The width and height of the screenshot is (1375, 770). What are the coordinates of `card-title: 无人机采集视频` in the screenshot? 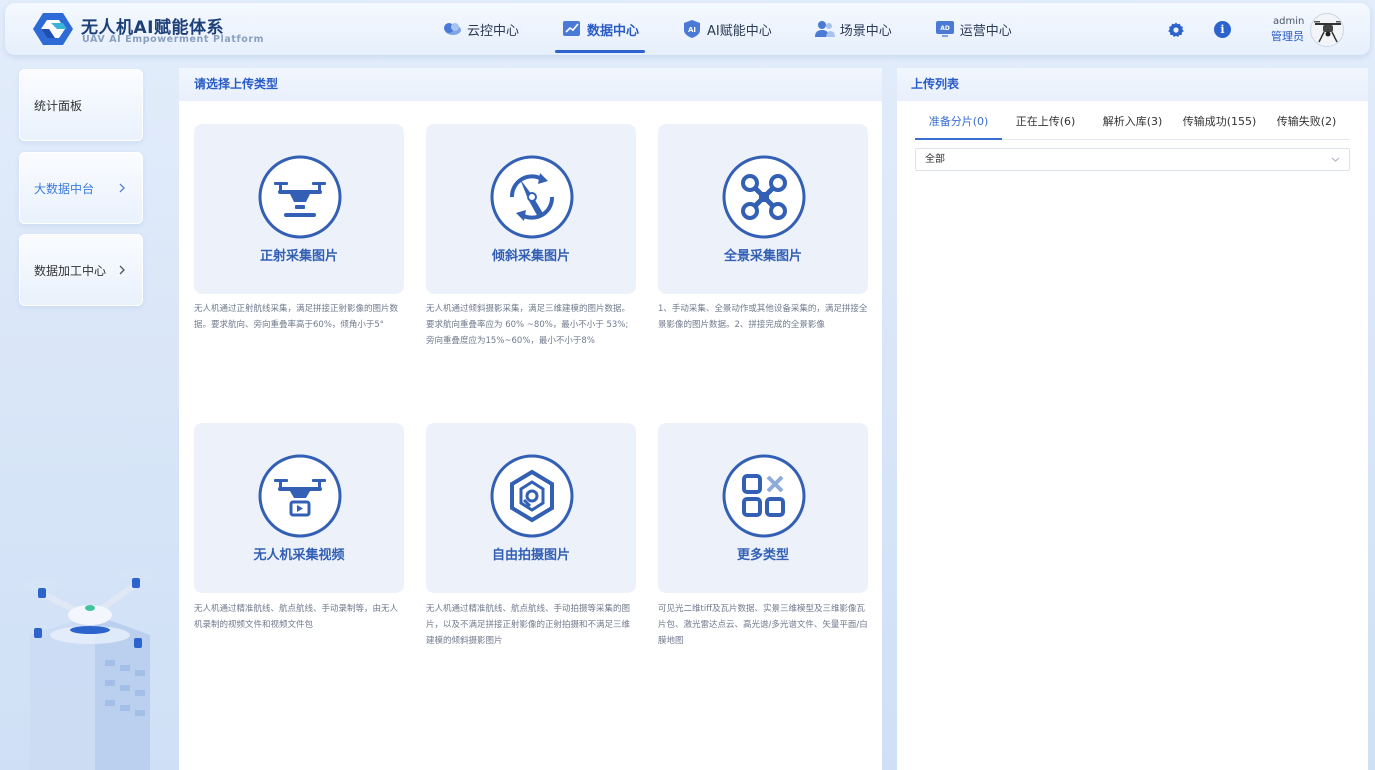 It's located at (299, 555).